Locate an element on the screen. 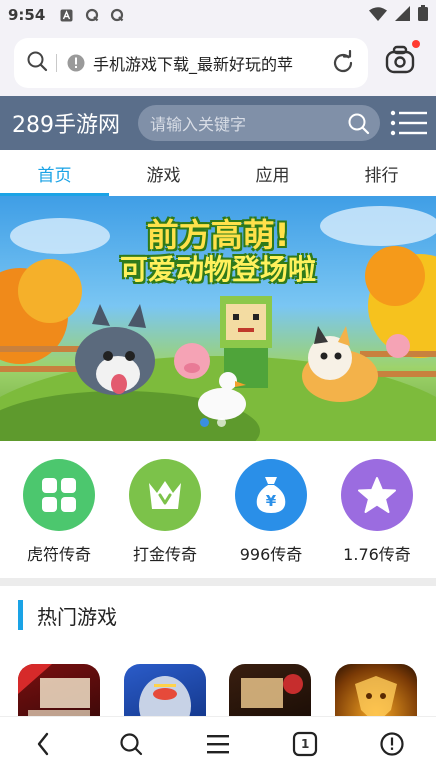 The image size is (436, 770). tab-apps: 应用 is located at coordinates (272, 173).